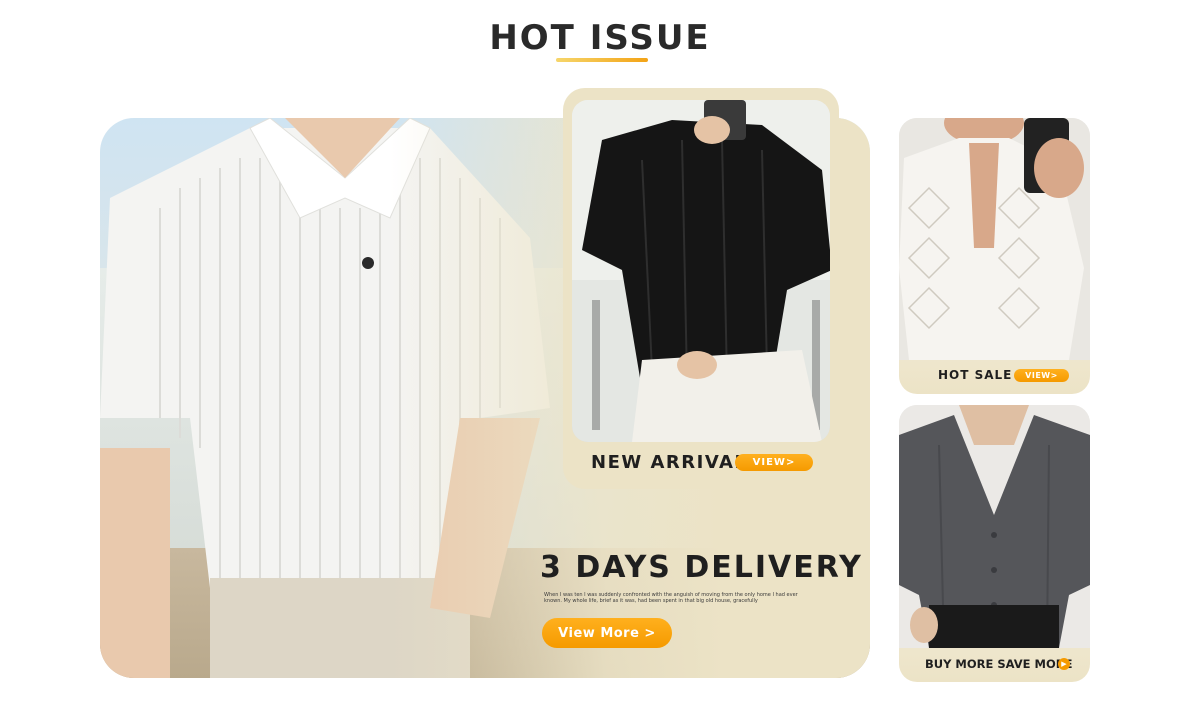  I want to click on new-arrival-image, so click(701, 271).